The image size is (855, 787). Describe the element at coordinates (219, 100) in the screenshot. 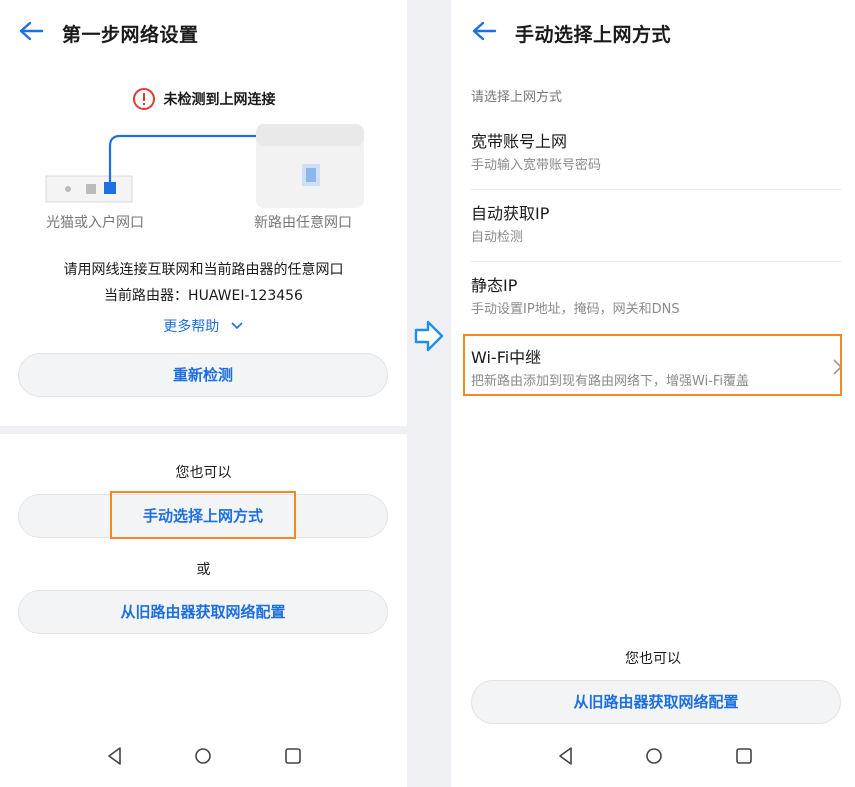

I see `alert-text: 未检测到上网连接` at that location.